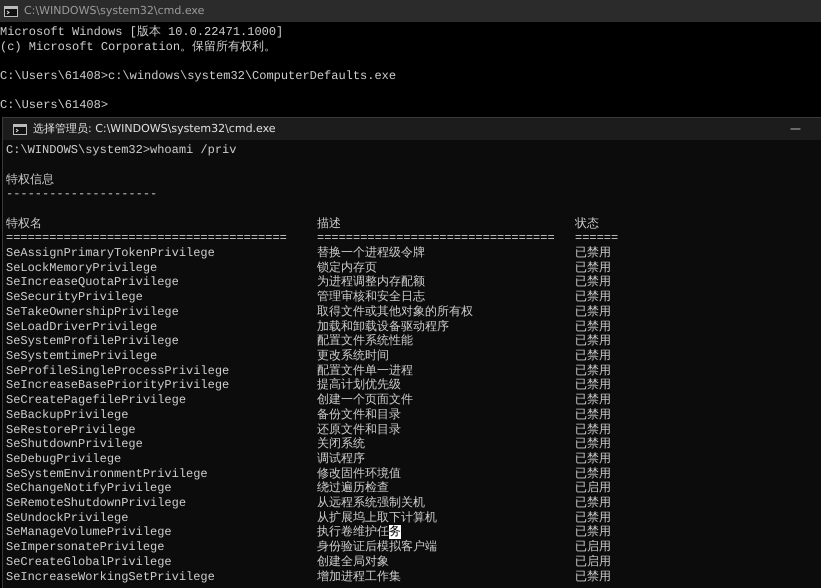  I want to click on privilege-description: 创建全局对象, so click(353, 562).